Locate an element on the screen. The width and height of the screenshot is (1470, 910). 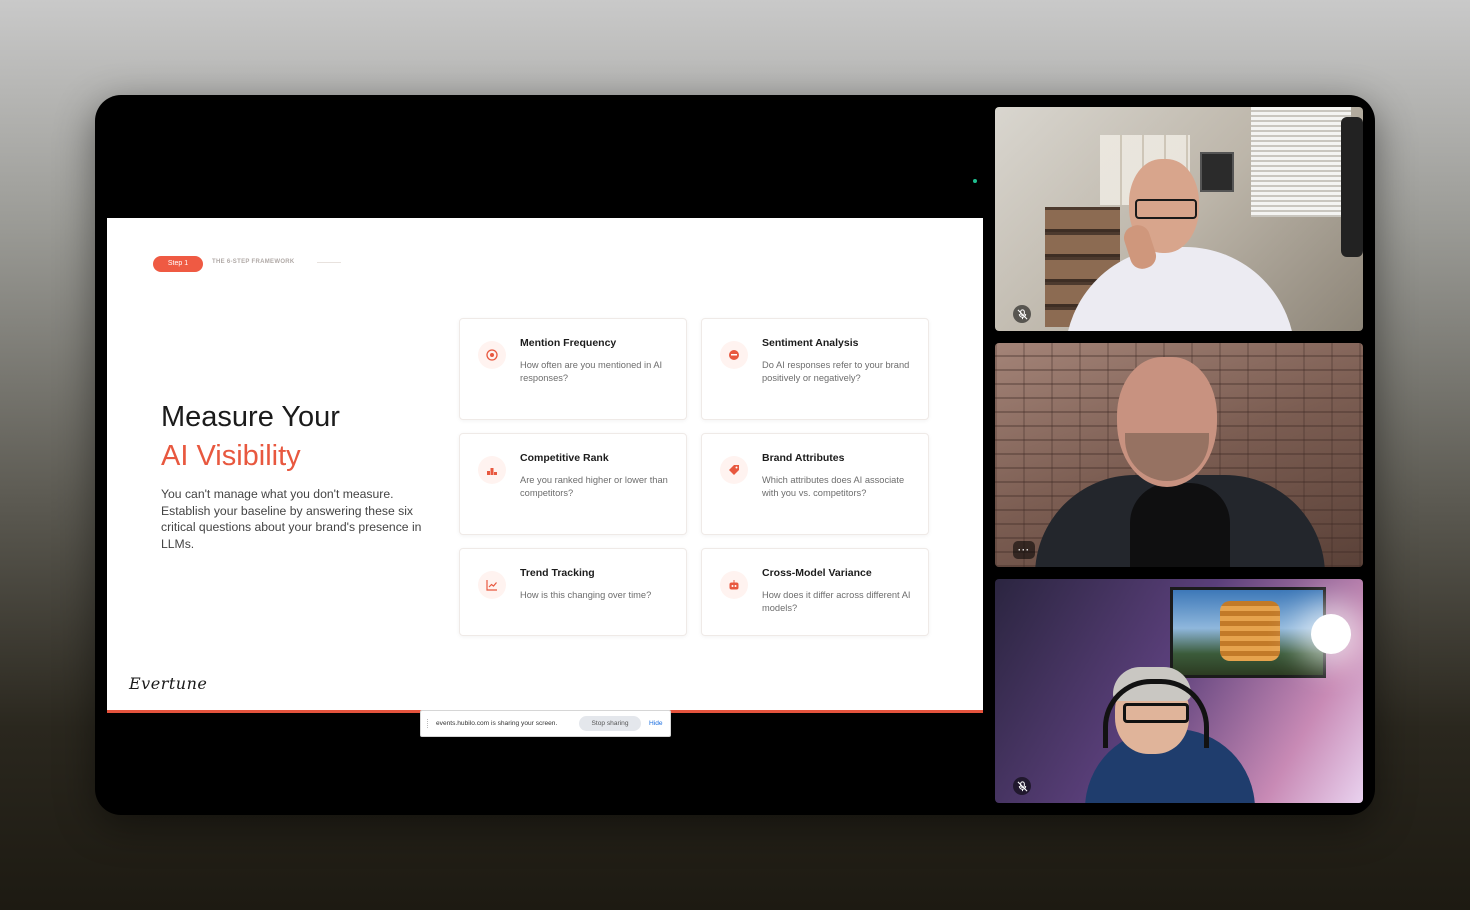
card-description: How is this changing over time? is located at coordinates (586, 595).